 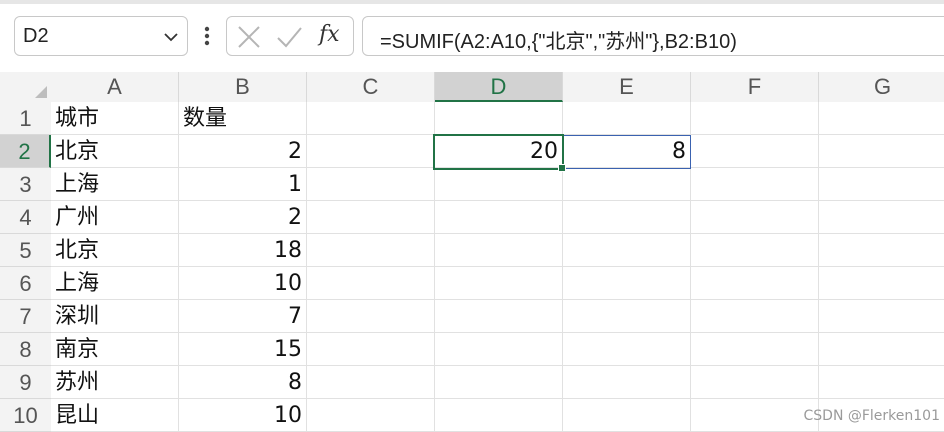 I want to click on cell-d9, so click(x=499, y=382).